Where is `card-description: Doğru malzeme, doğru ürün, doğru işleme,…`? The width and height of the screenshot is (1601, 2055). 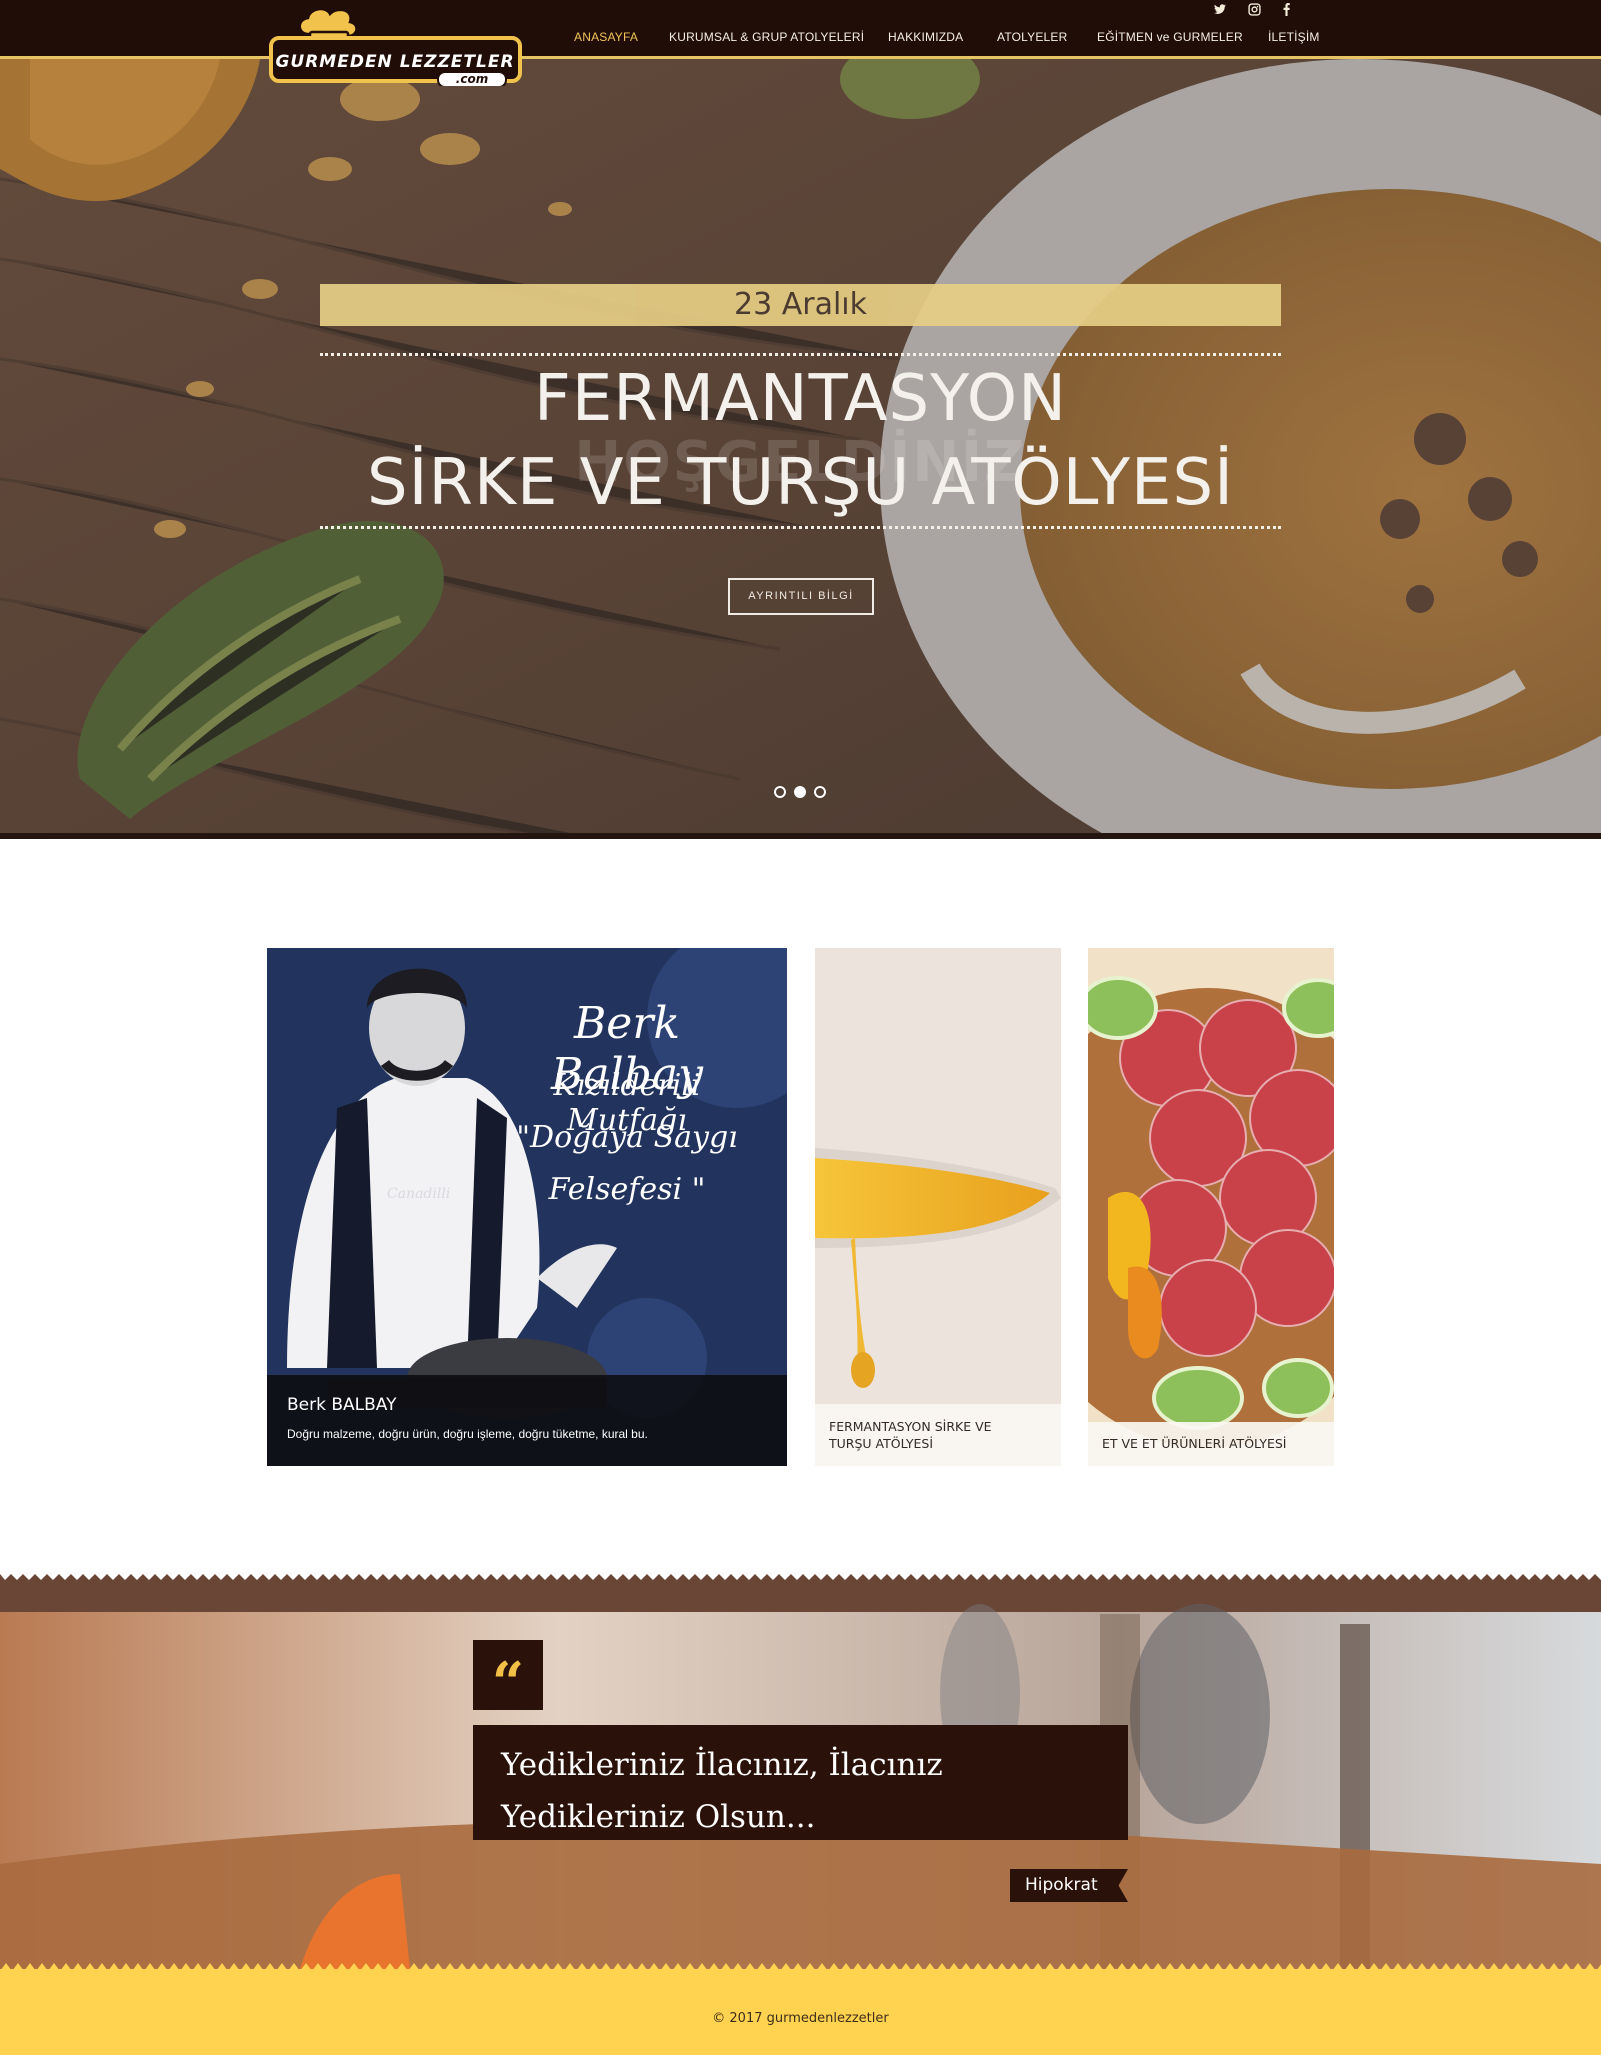
card-description: Doğru malzeme, doğru ürün, doğru işleme,… is located at coordinates (467, 1434).